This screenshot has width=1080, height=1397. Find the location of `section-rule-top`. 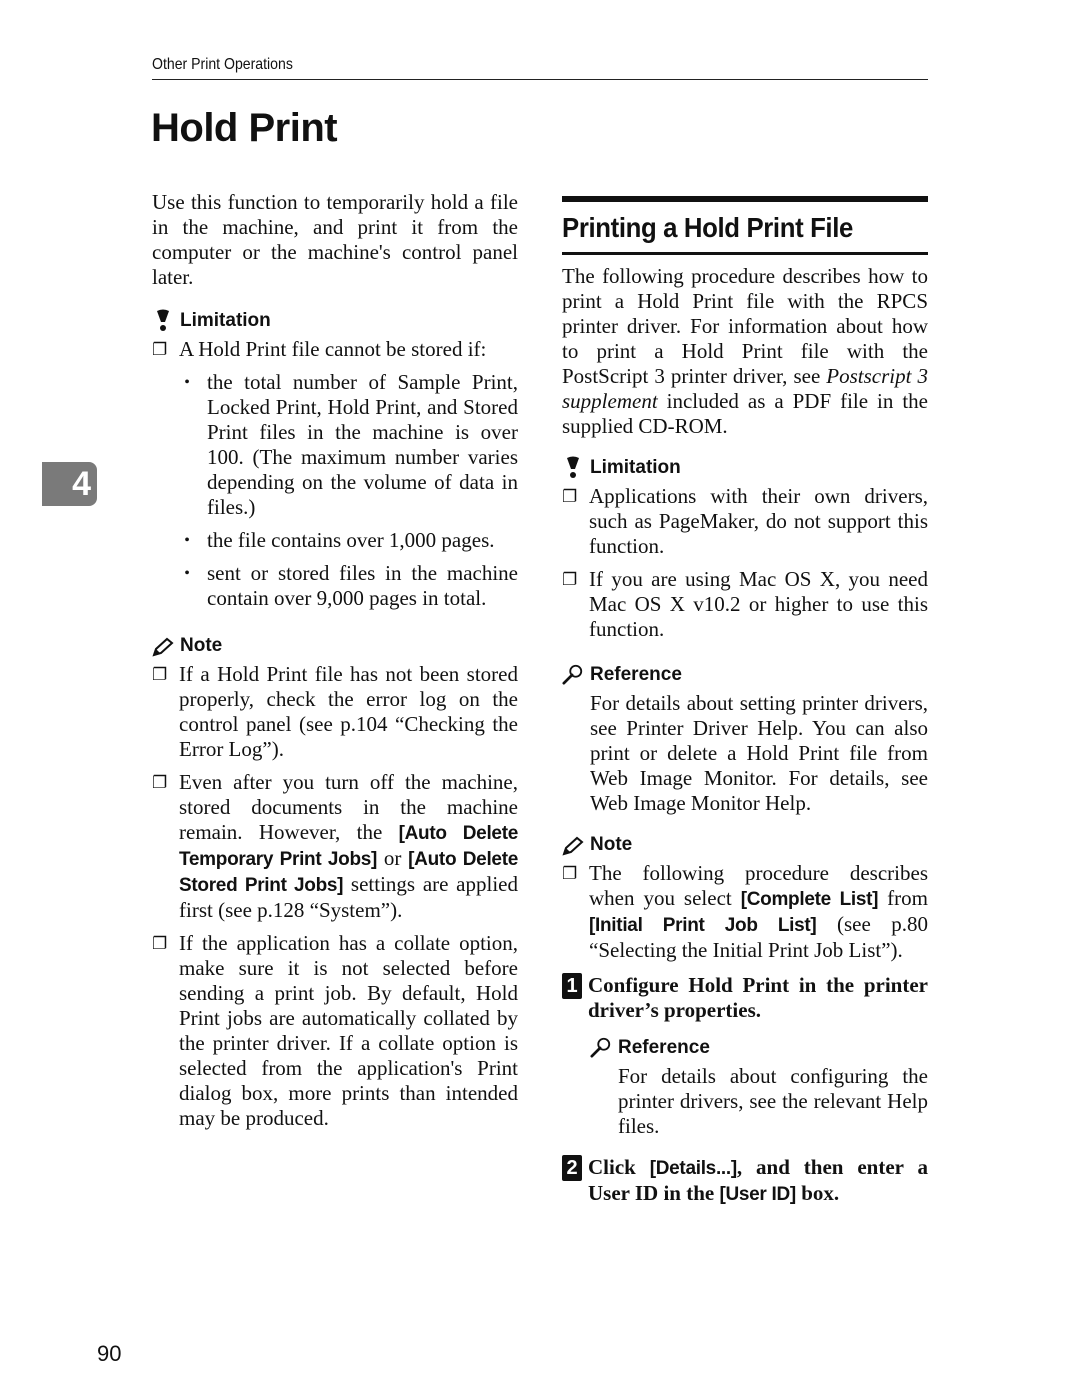

section-rule-top is located at coordinates (745, 199).